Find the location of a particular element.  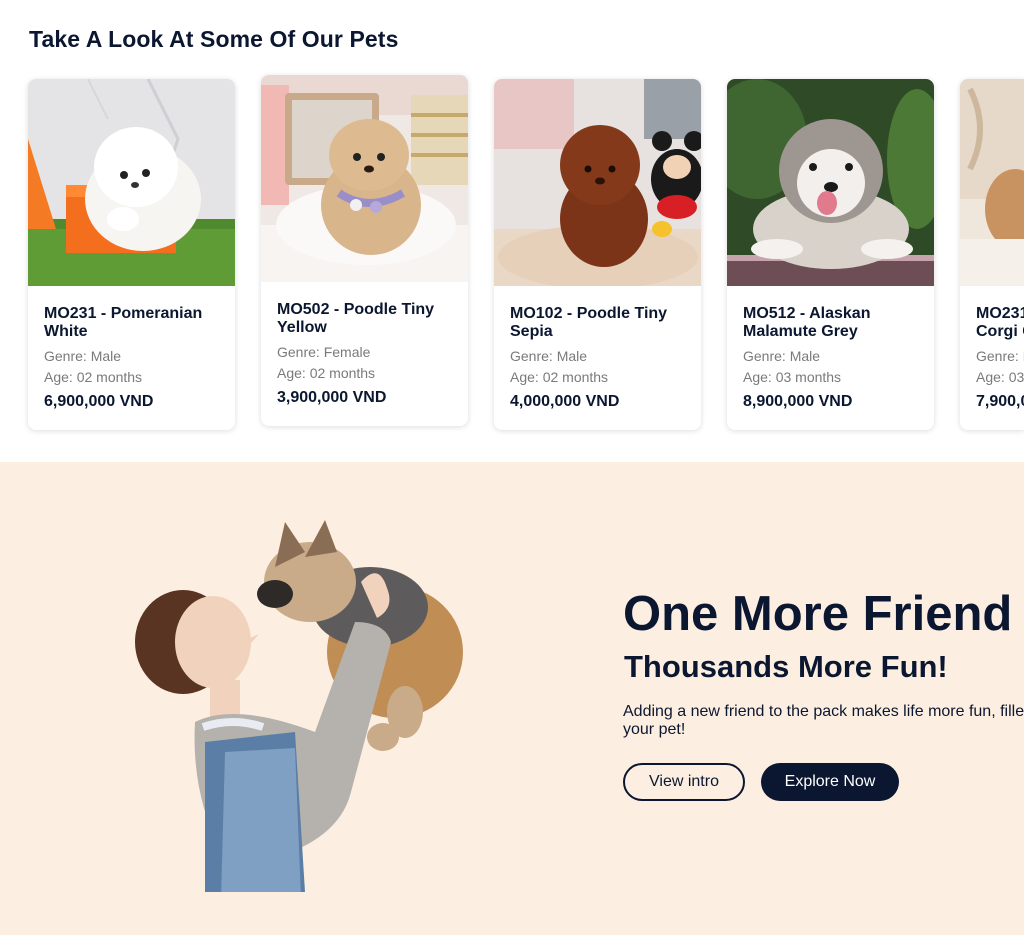

pet-price: 6,900,000 VND is located at coordinates (99, 401).